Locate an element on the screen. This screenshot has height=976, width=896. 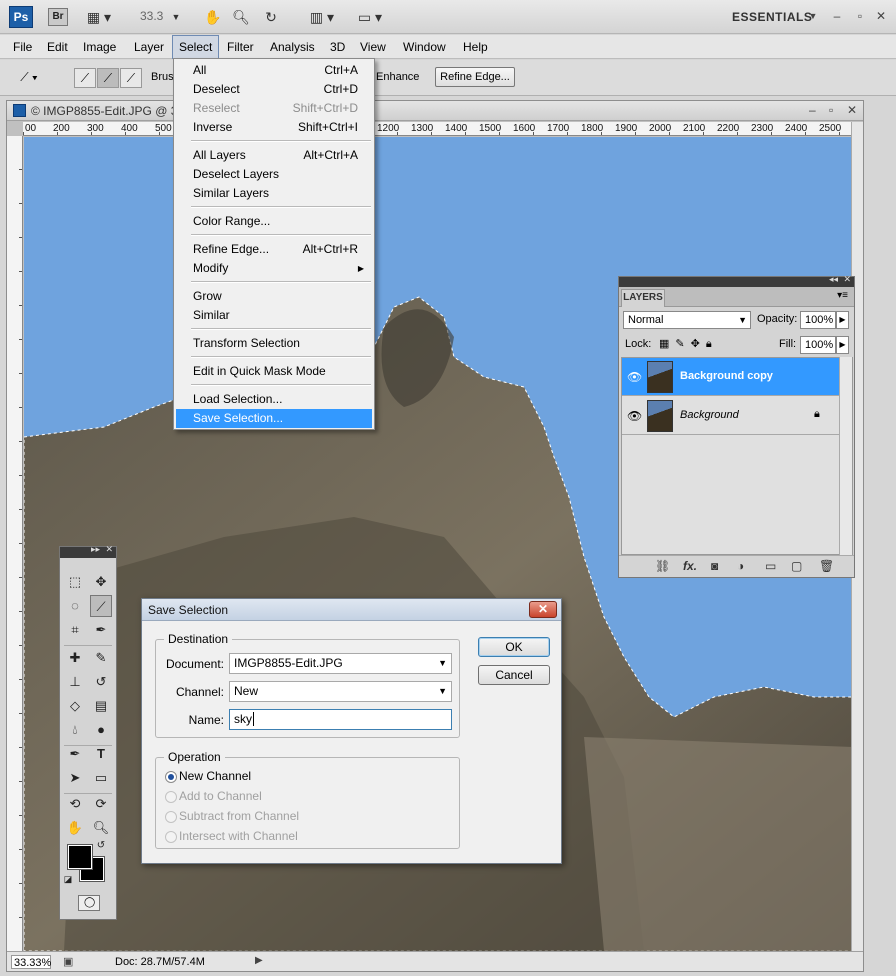
status-menu-arrow-icon: ▶ is located at coordinates (259, 960).